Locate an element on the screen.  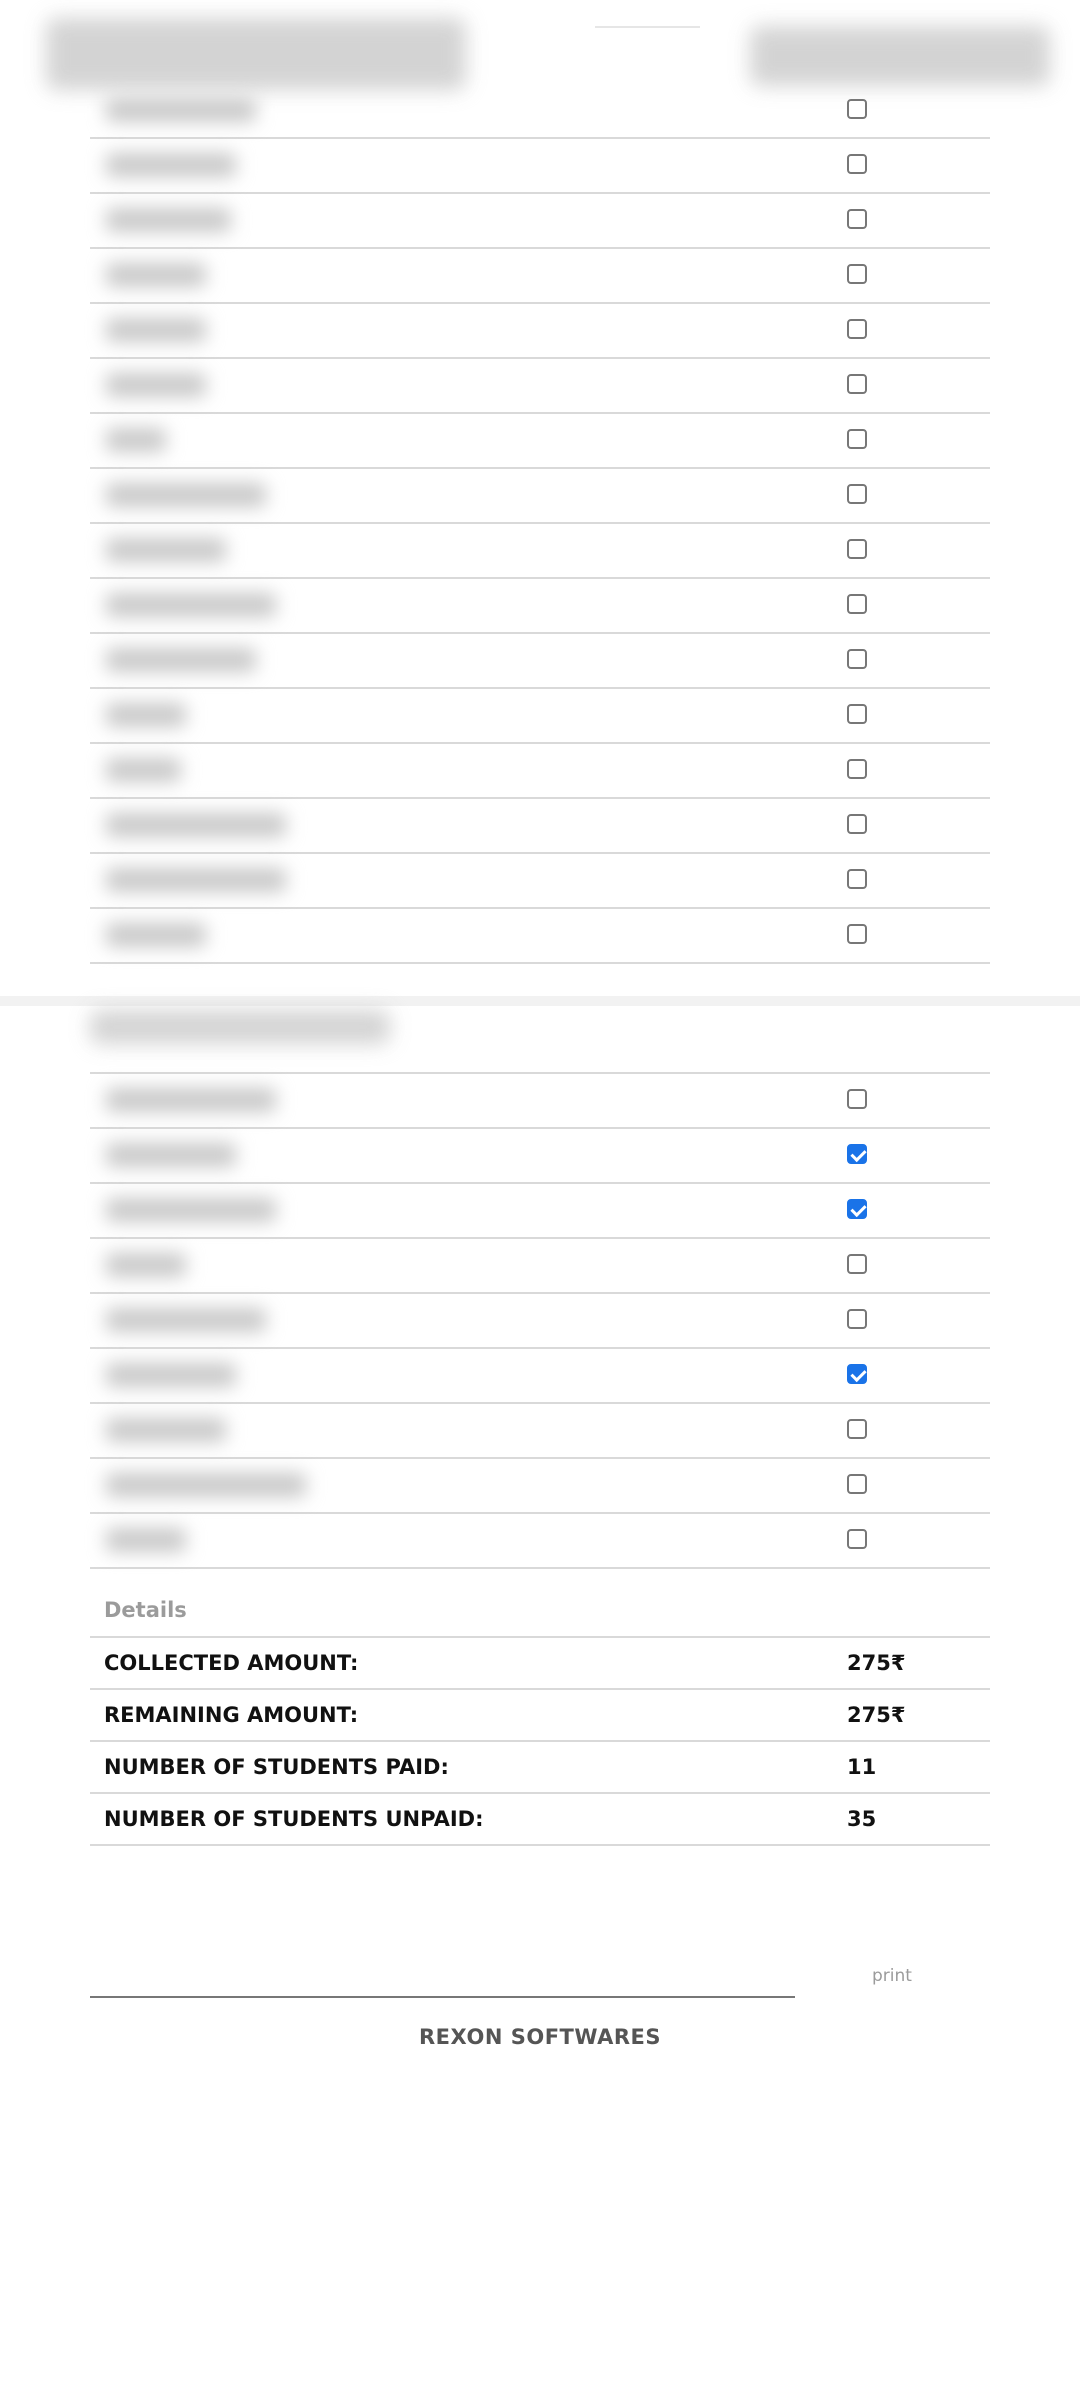
brand-footer: REXON SOFTWARES is located at coordinates (540, 2037).